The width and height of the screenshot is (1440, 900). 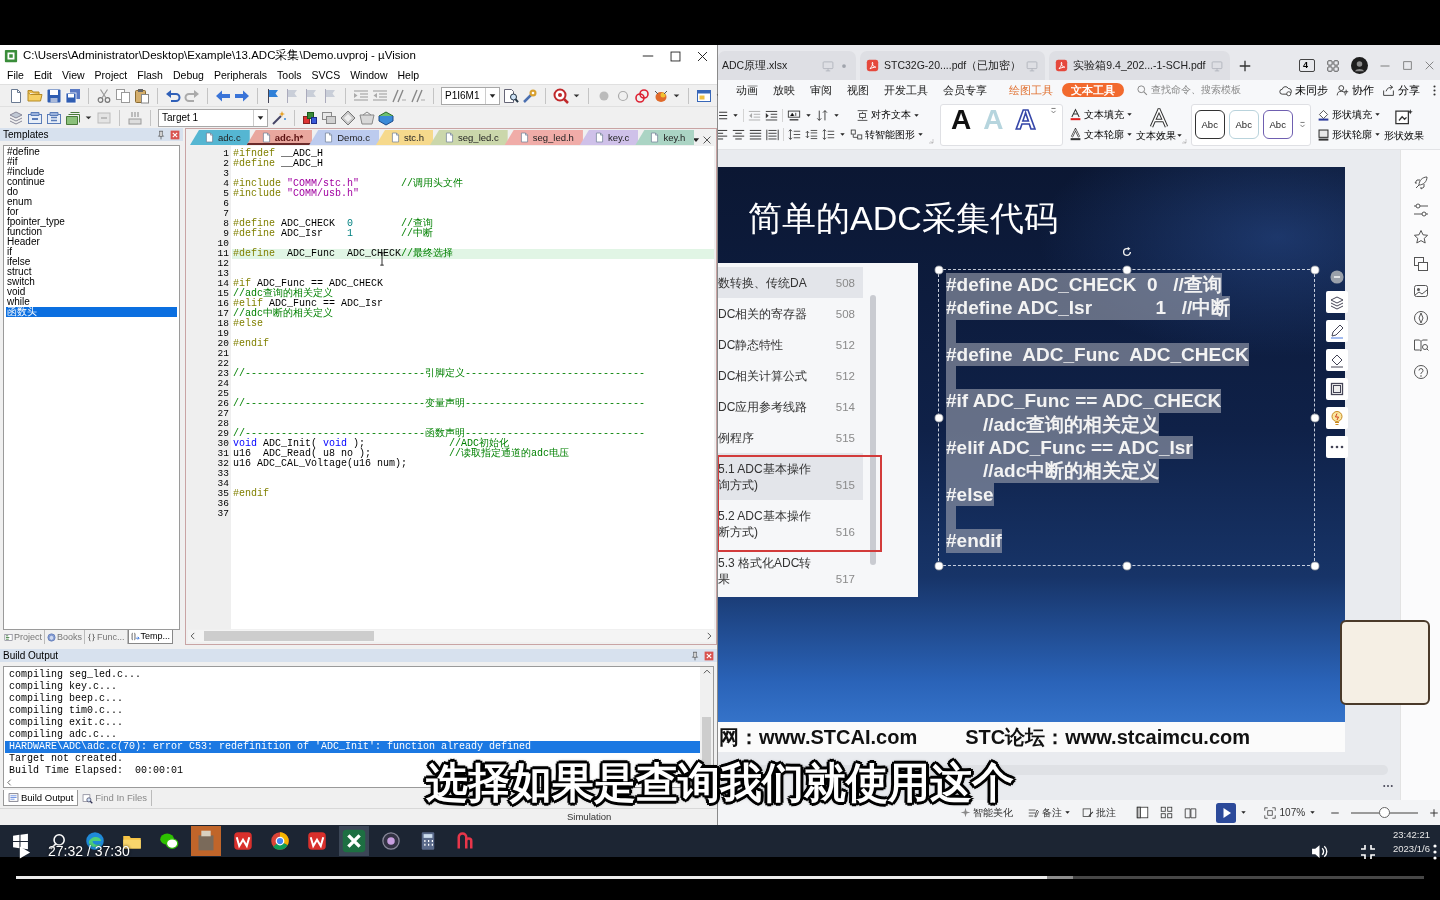 I want to click on ribbon-tab: 视图, so click(x=858, y=90).